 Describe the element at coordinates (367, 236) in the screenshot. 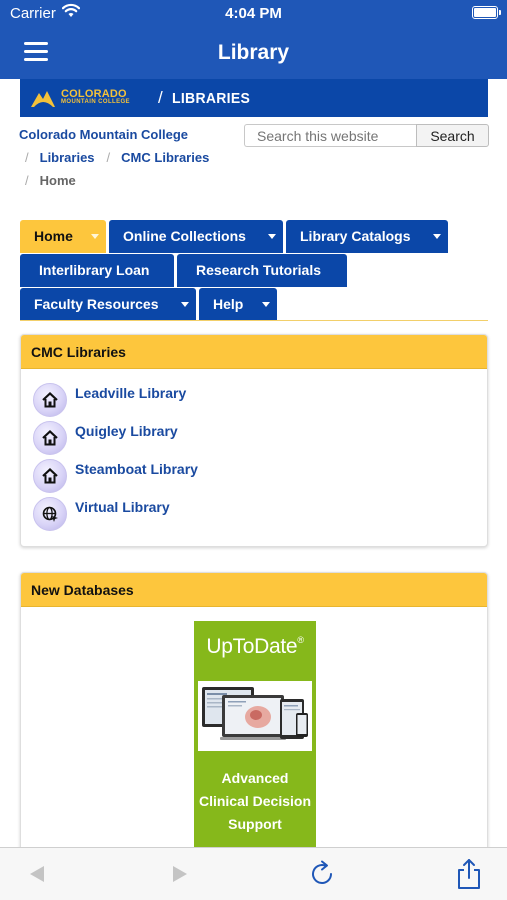

I see `tab-library-catalogs: Library Catalogs` at that location.